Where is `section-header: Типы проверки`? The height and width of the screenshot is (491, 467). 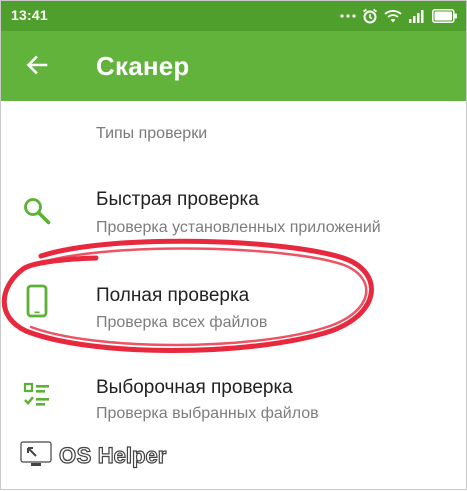
section-header: Типы проверки is located at coordinates (152, 133).